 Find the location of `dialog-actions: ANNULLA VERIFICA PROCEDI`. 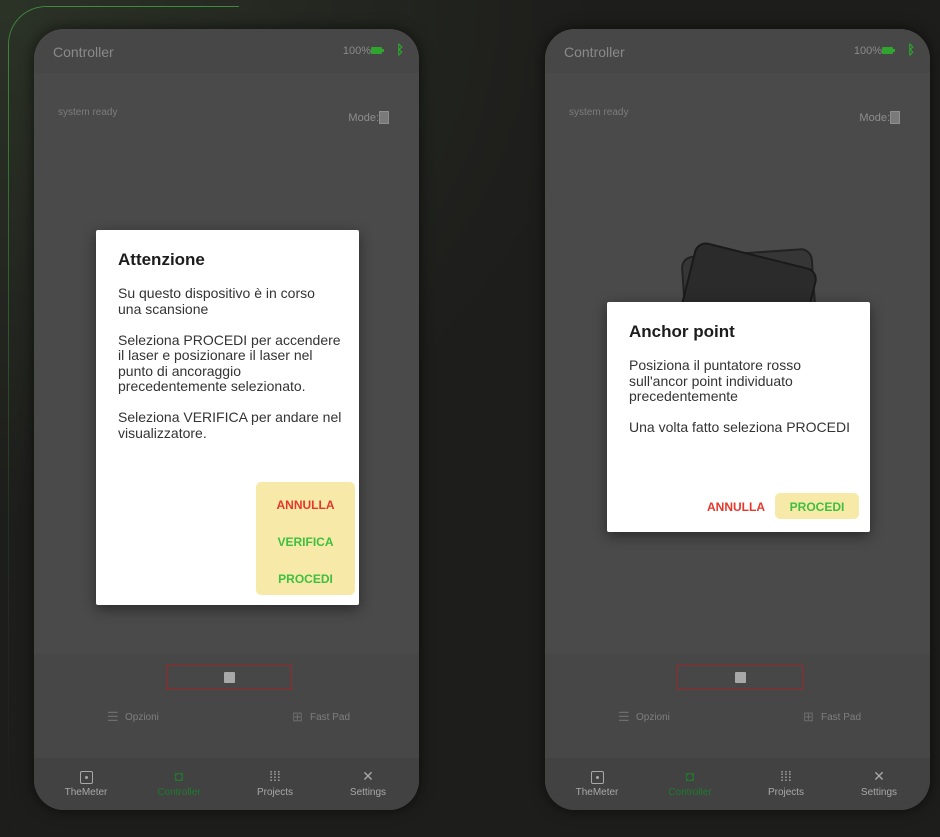

dialog-actions: ANNULLA VERIFICA PROCEDI is located at coordinates (305, 538).